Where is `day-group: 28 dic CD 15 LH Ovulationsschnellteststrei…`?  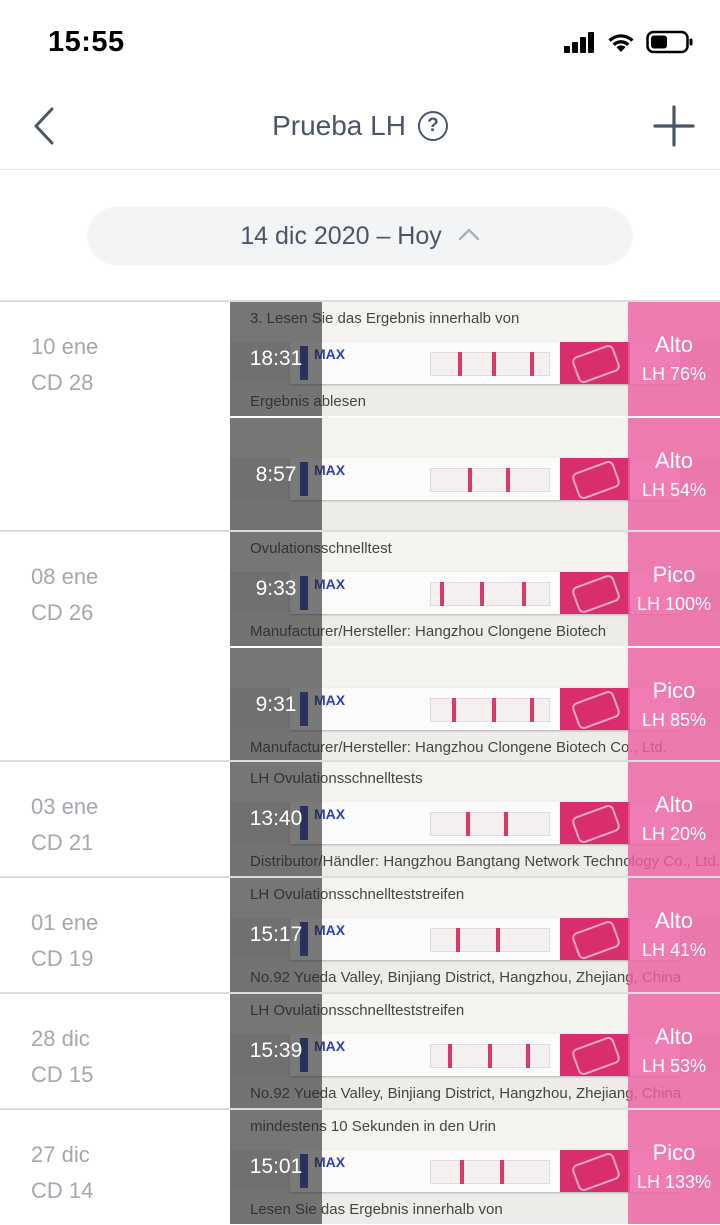
day-group: 28 dic CD 15 LH Ovulationsschnellteststrei… is located at coordinates (360, 1050).